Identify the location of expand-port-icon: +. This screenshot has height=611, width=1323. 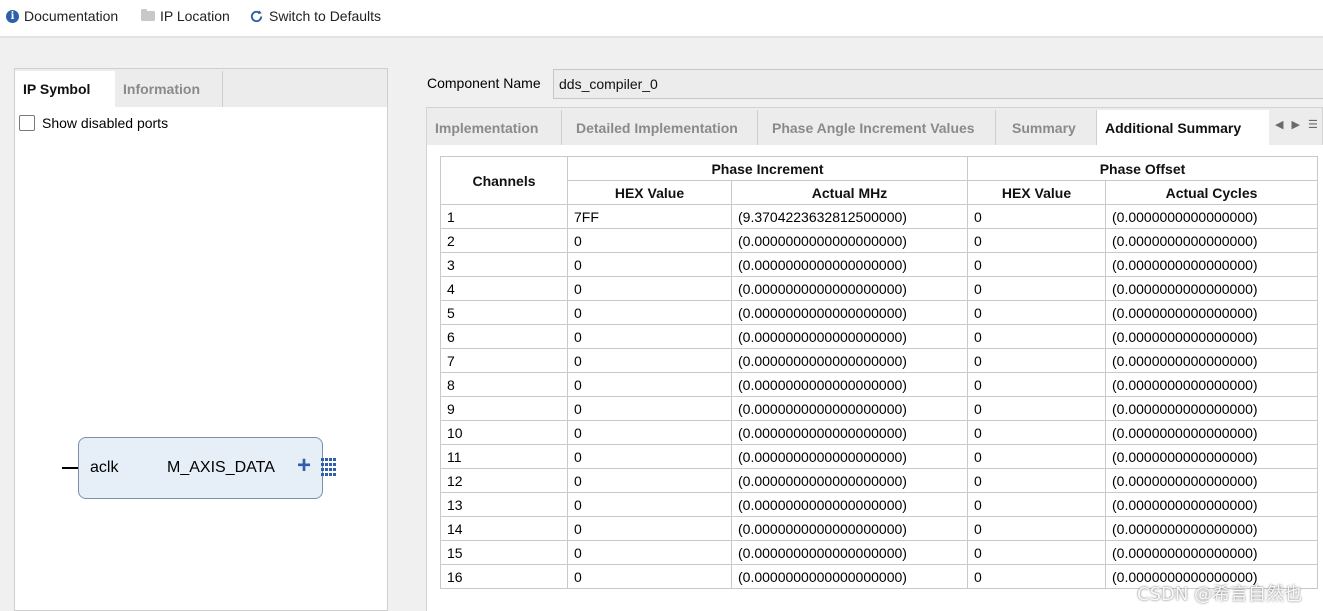
(304, 466).